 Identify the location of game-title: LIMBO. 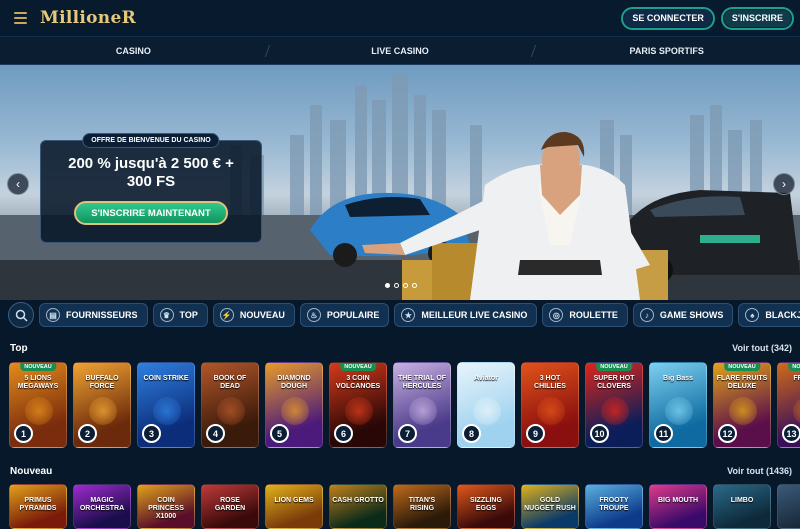
(742, 500).